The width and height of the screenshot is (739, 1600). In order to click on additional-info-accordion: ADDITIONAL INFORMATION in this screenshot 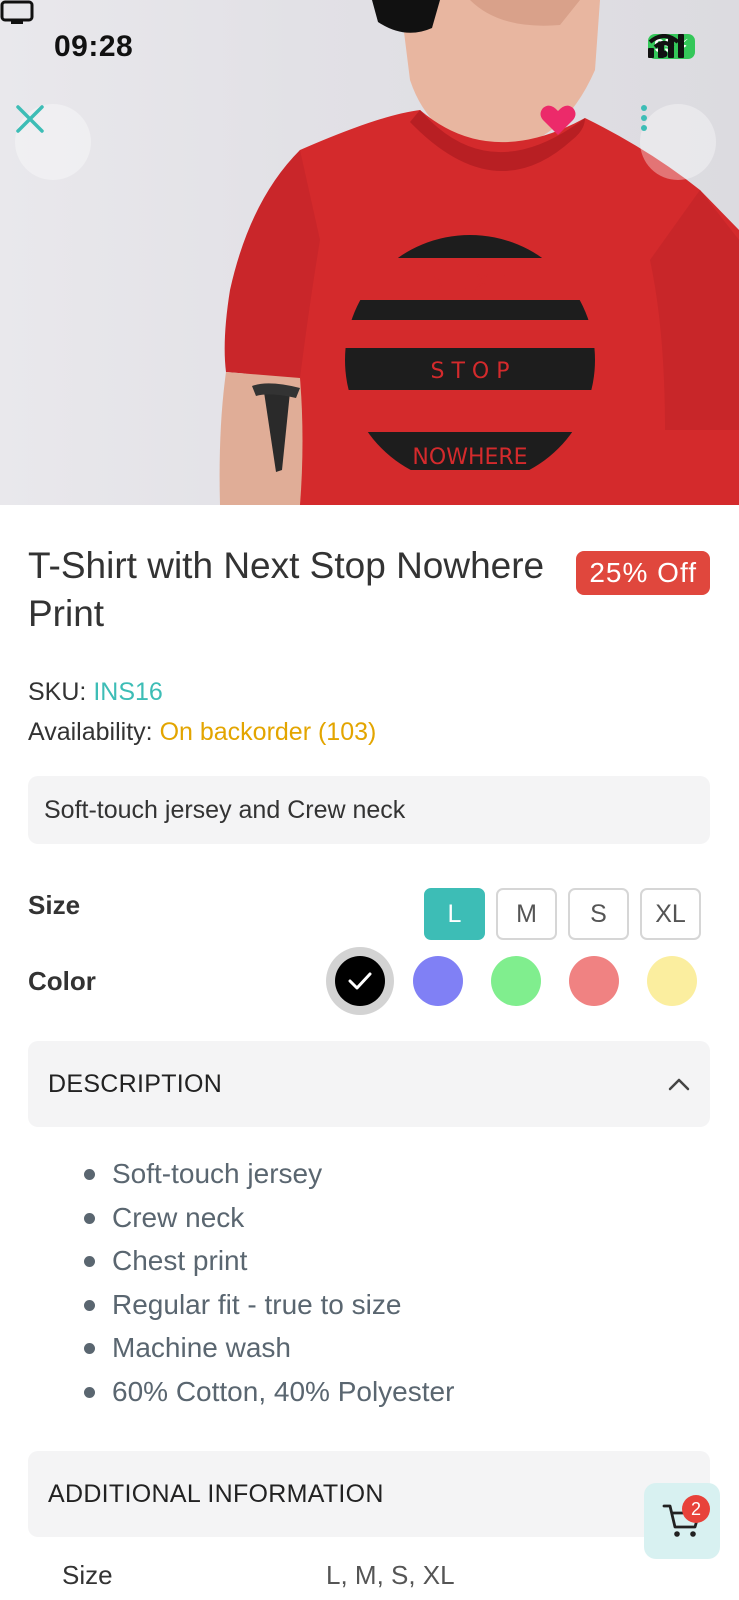, I will do `click(369, 1494)`.